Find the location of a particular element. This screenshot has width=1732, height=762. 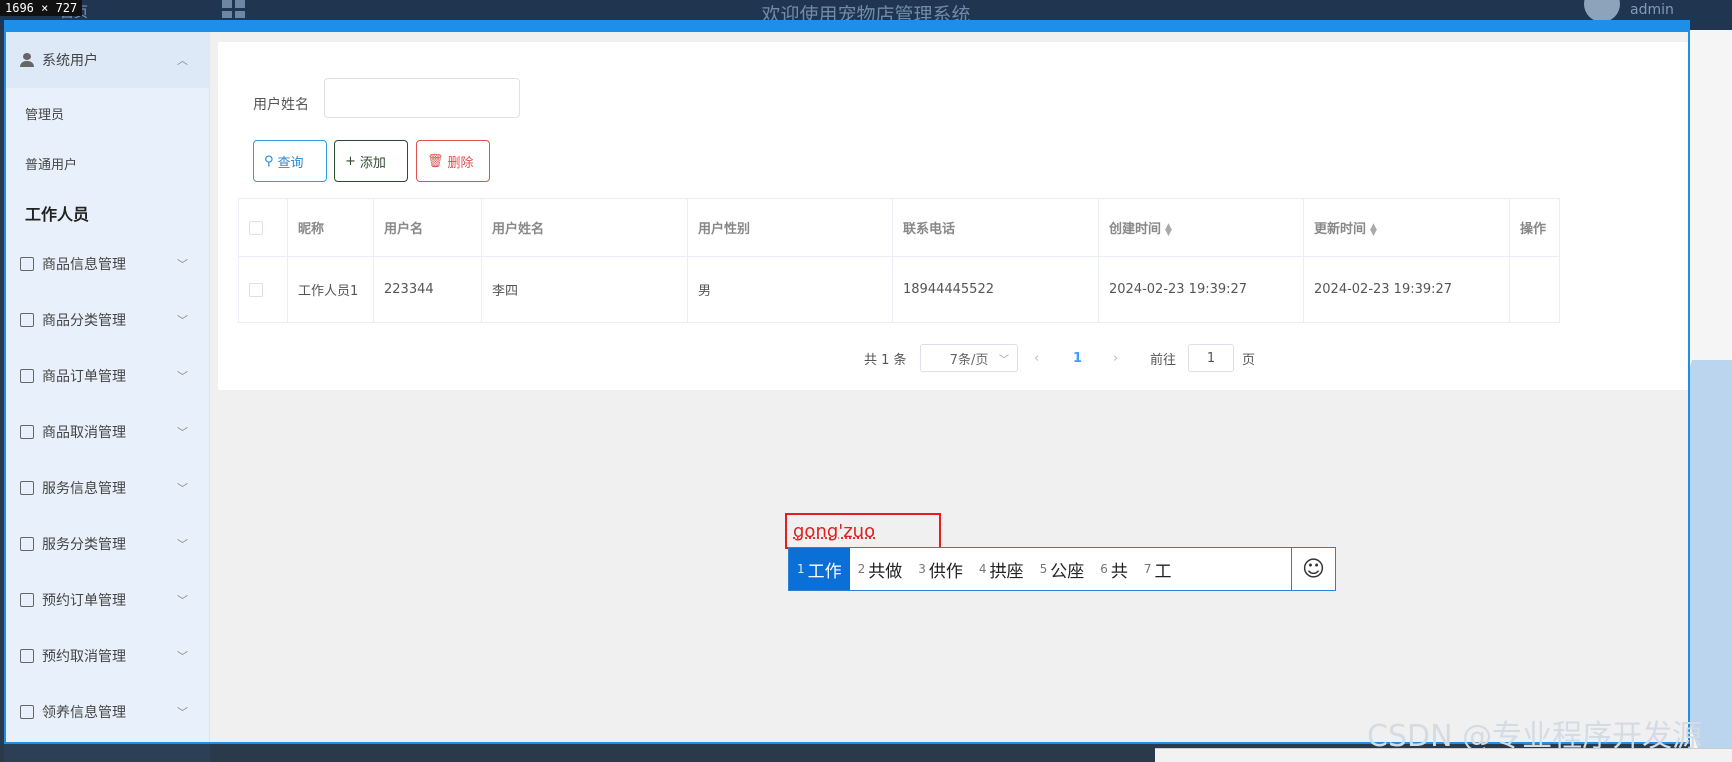

sidebar-group-label: 商品订单管理 is located at coordinates (84, 377).